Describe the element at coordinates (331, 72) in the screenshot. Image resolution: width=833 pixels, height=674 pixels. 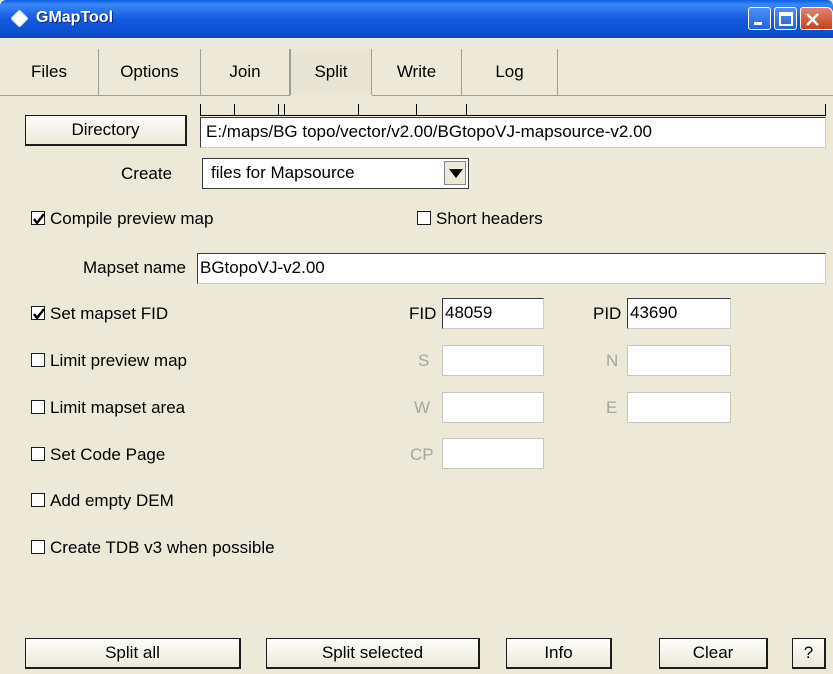
I see `tab-split: Split` at that location.